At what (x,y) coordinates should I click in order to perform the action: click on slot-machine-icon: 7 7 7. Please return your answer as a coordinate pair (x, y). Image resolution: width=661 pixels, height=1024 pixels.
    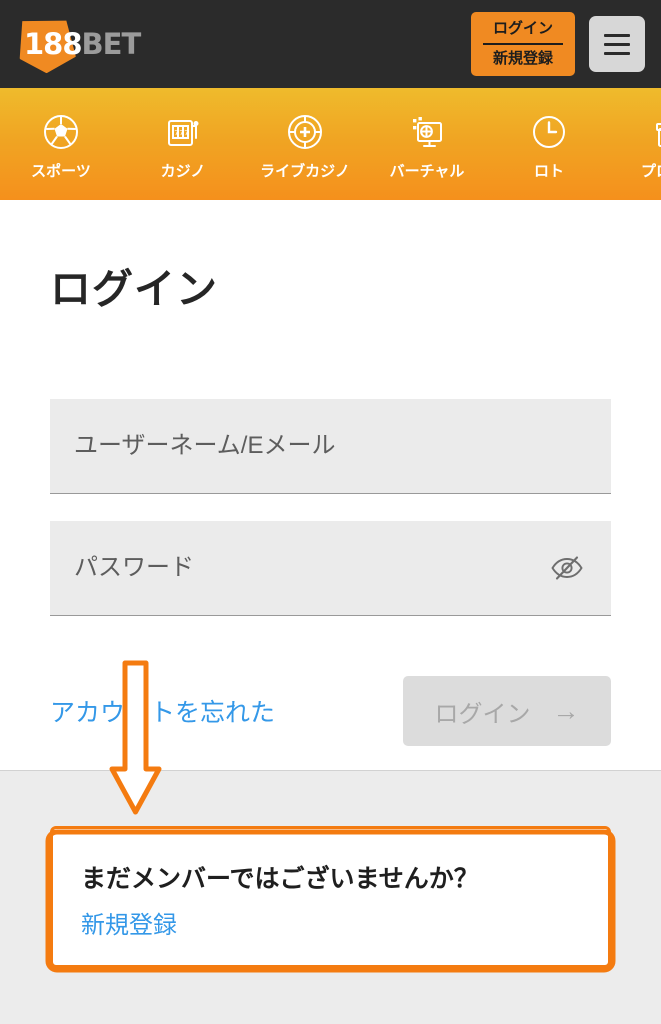
    Looking at the image, I should click on (183, 132).